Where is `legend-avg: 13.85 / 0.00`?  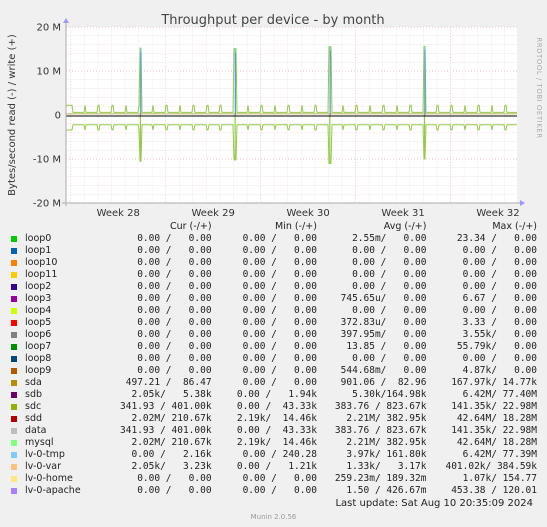
legend-avg: 13.85 / 0.00 is located at coordinates (386, 346).